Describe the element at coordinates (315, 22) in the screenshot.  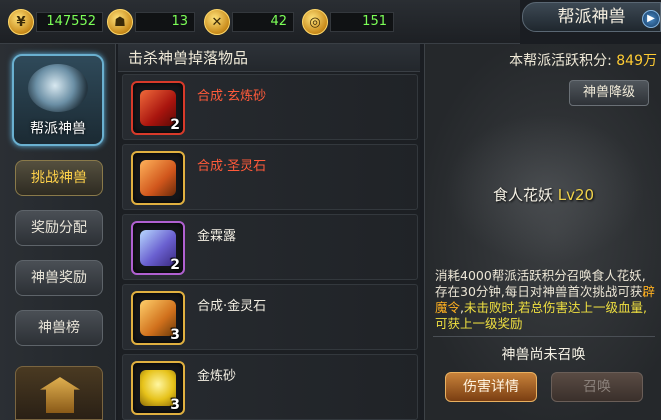
I see `medal-icon: ◎` at that location.